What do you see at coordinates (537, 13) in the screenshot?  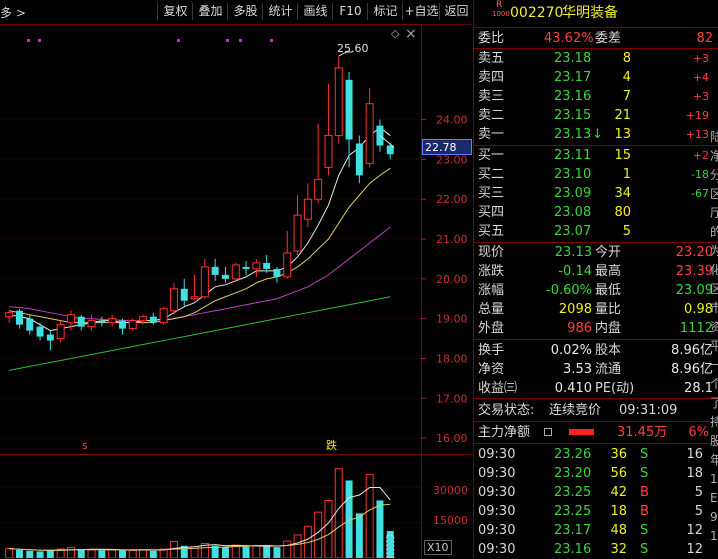 I see `stock-code: 002270` at bounding box center [537, 13].